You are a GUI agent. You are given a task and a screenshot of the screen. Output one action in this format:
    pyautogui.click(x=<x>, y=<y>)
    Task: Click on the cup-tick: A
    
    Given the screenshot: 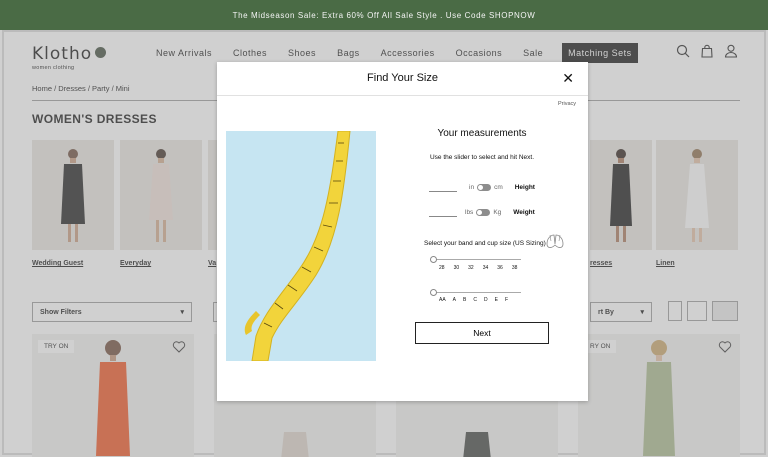 What is the action you would take?
    pyautogui.click(x=454, y=300)
    